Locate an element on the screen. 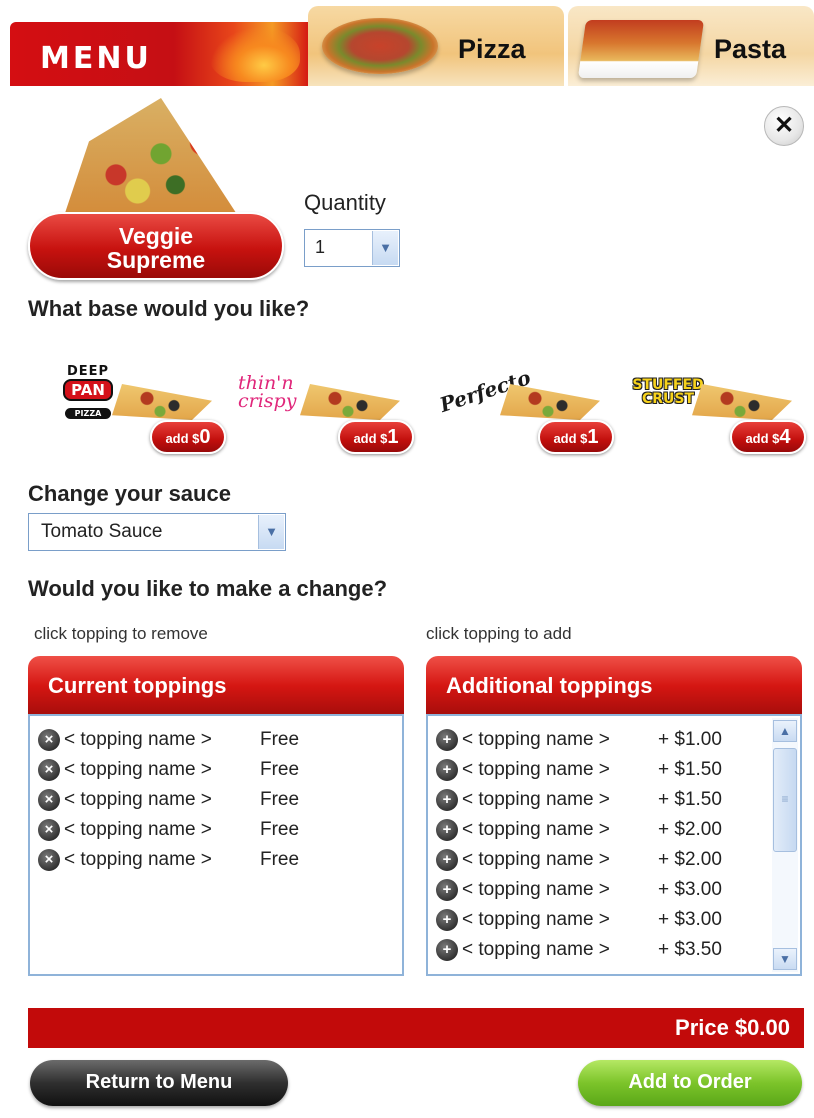 Image resolution: width=814 pixels, height=1118 pixels. perfecto-price-prefix: add $ is located at coordinates (570, 438).